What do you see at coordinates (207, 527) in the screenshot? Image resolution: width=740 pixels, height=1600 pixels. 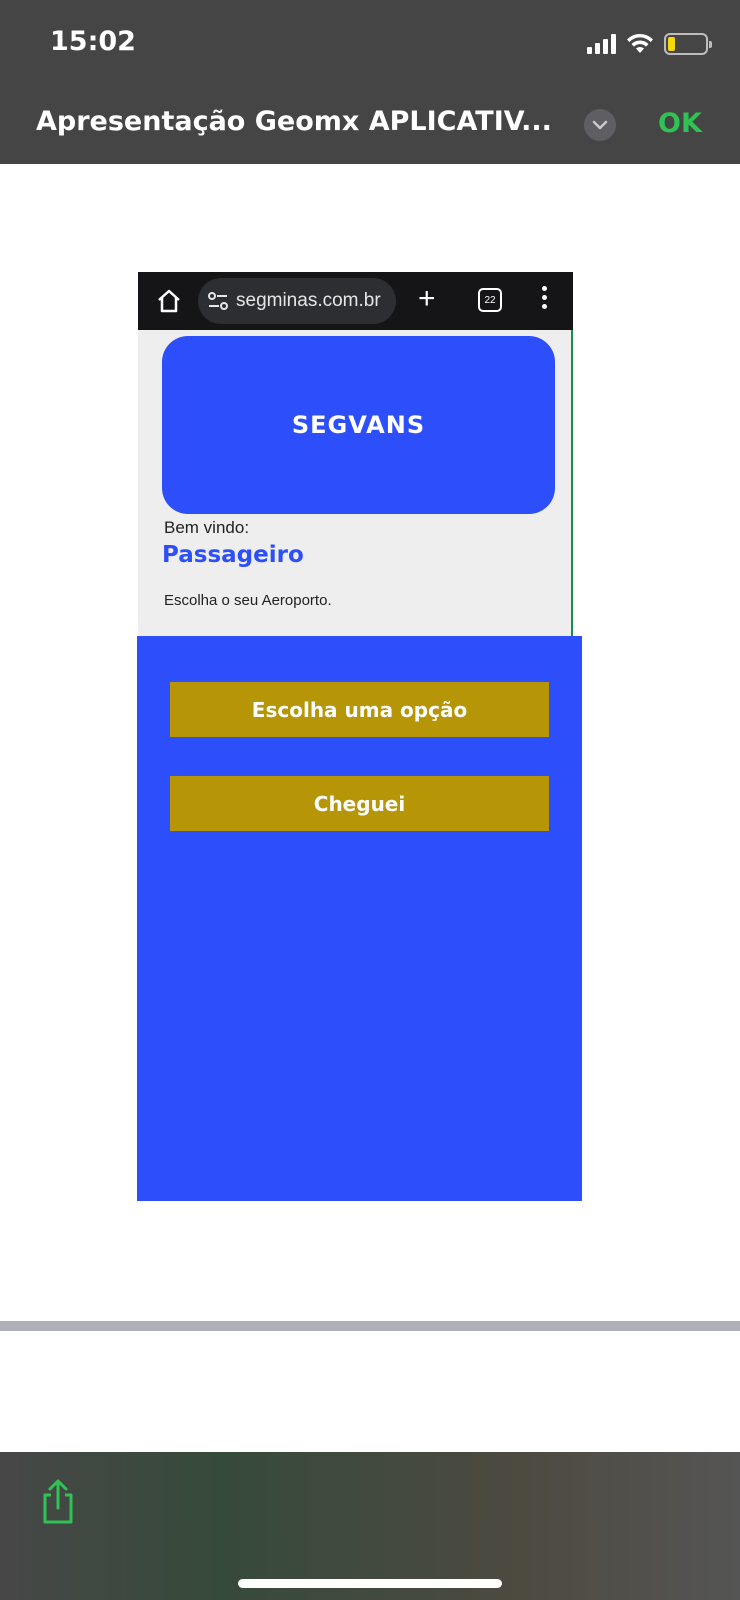 I see `welcome-label: Bem vindo:` at bounding box center [207, 527].